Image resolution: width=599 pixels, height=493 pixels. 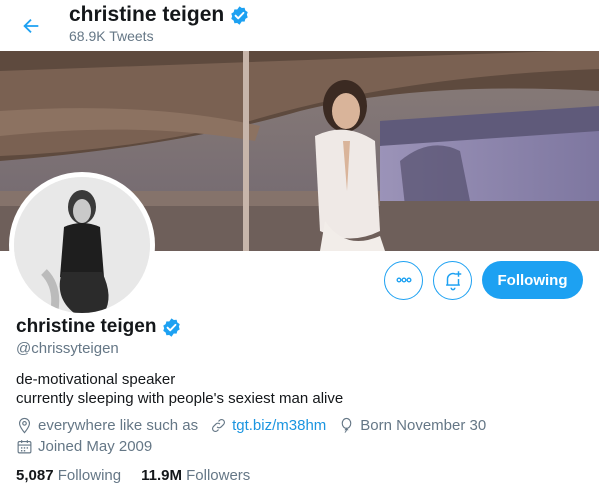 I want to click on link-icon, so click(x=218, y=425).